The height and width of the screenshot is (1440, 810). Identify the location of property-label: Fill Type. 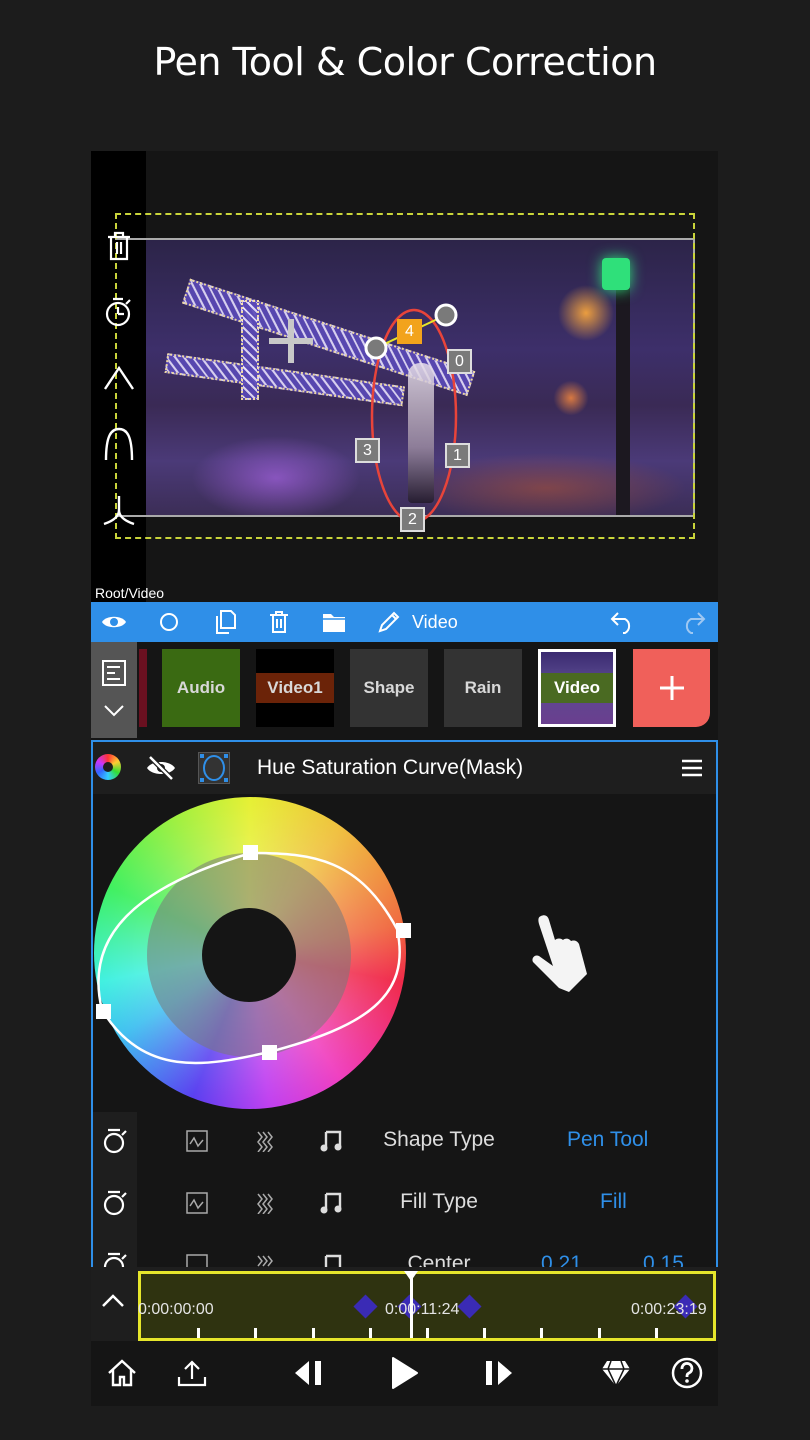
(439, 1201).